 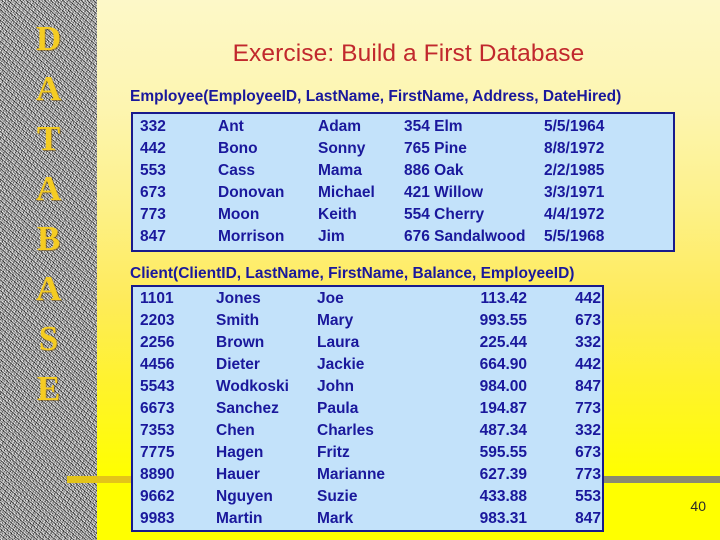 What do you see at coordinates (238, 474) in the screenshot?
I see `table-cell: Hauer` at bounding box center [238, 474].